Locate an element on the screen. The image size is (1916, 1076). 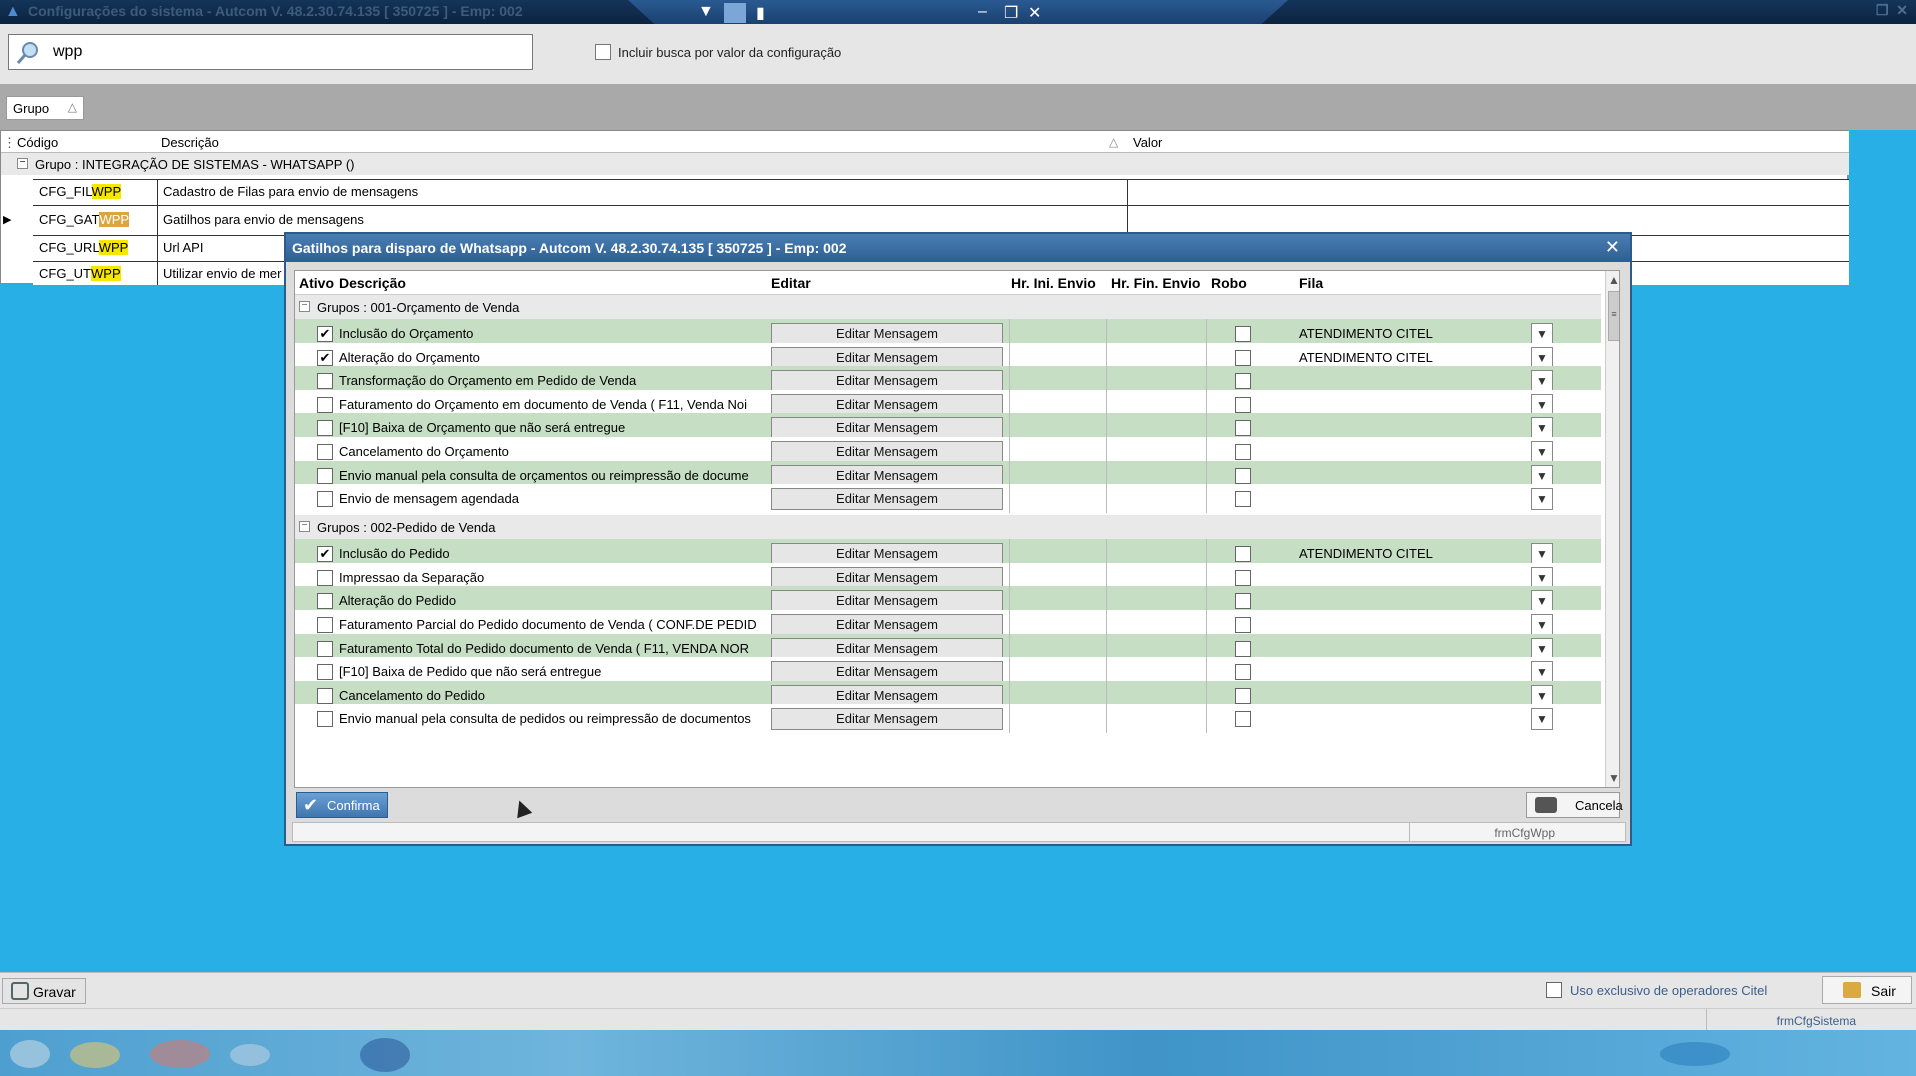
trigger-description: Alteração do Orçamento is located at coordinates (409, 357).